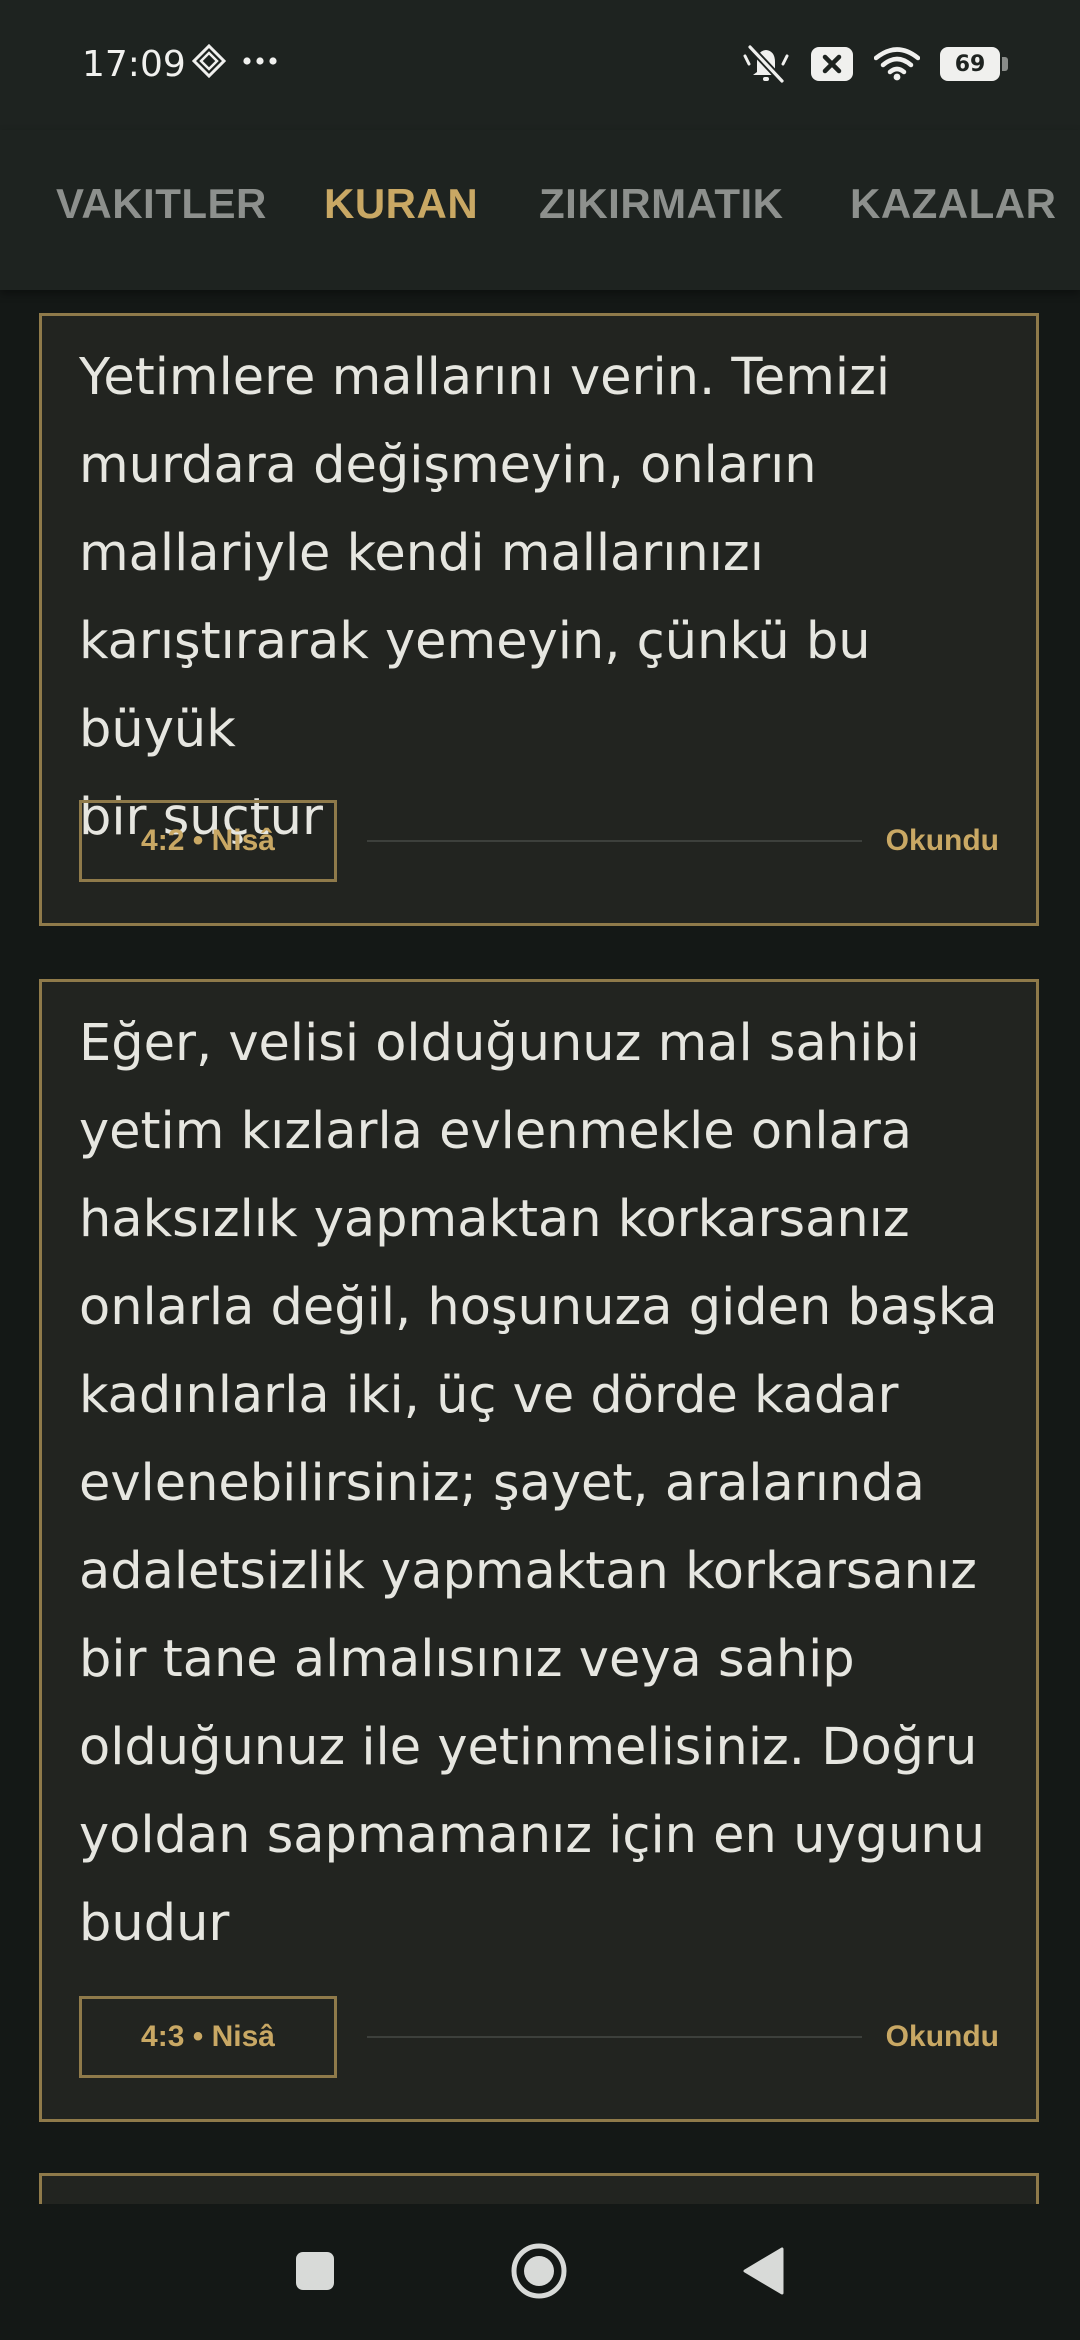  I want to click on close-box-icon, so click(832, 64).